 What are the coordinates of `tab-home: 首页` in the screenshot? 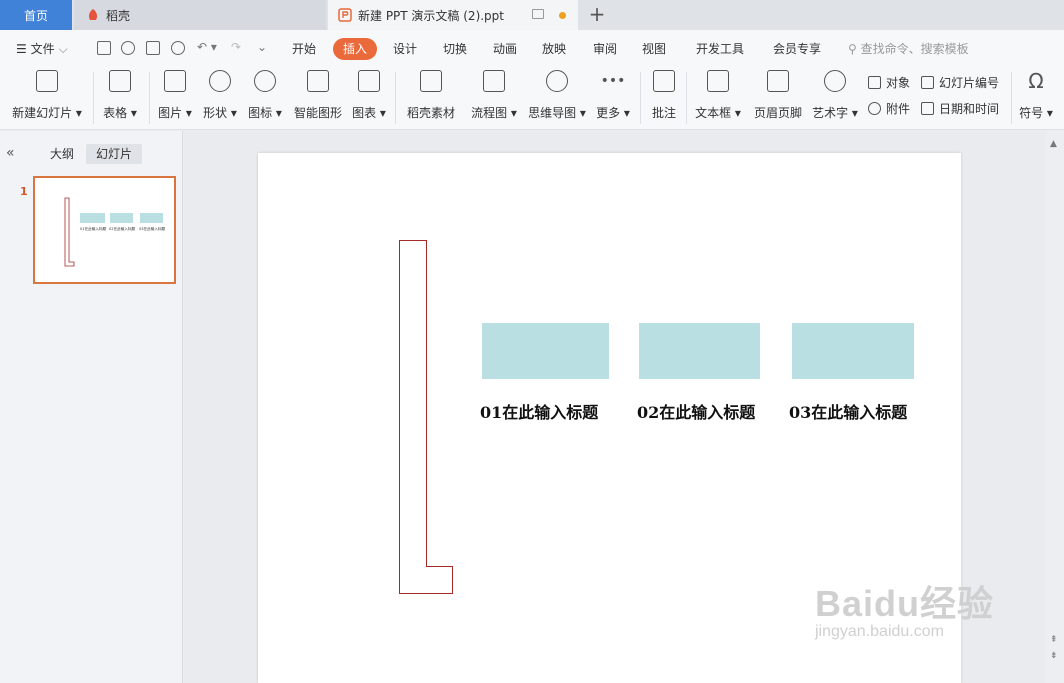 It's located at (36, 15).